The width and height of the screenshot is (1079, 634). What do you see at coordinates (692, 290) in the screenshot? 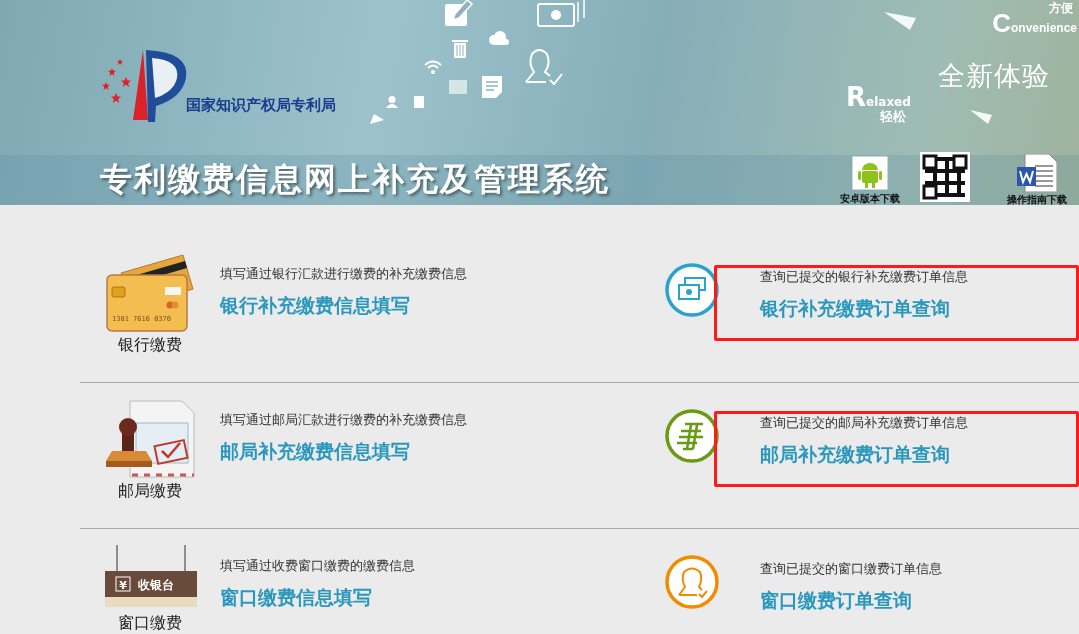
I see `banknote-icon` at bounding box center [692, 290].